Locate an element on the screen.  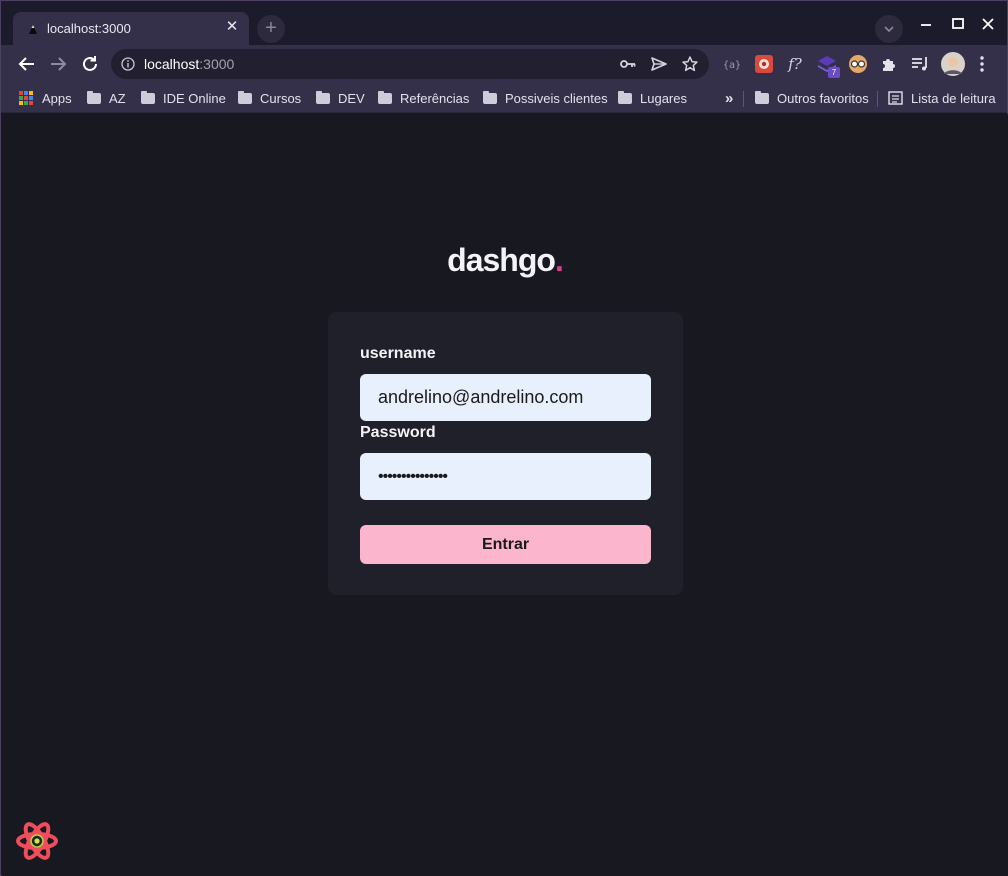
svg-text: {a} is located at coordinates (732, 65).